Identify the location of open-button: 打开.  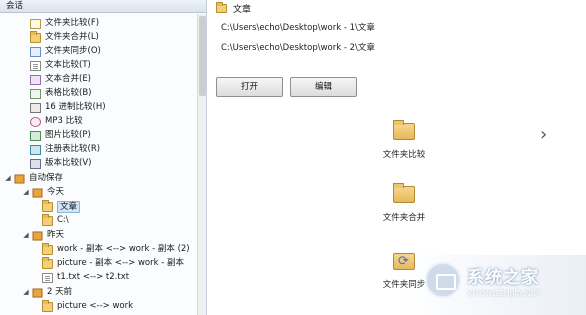
(249, 87).